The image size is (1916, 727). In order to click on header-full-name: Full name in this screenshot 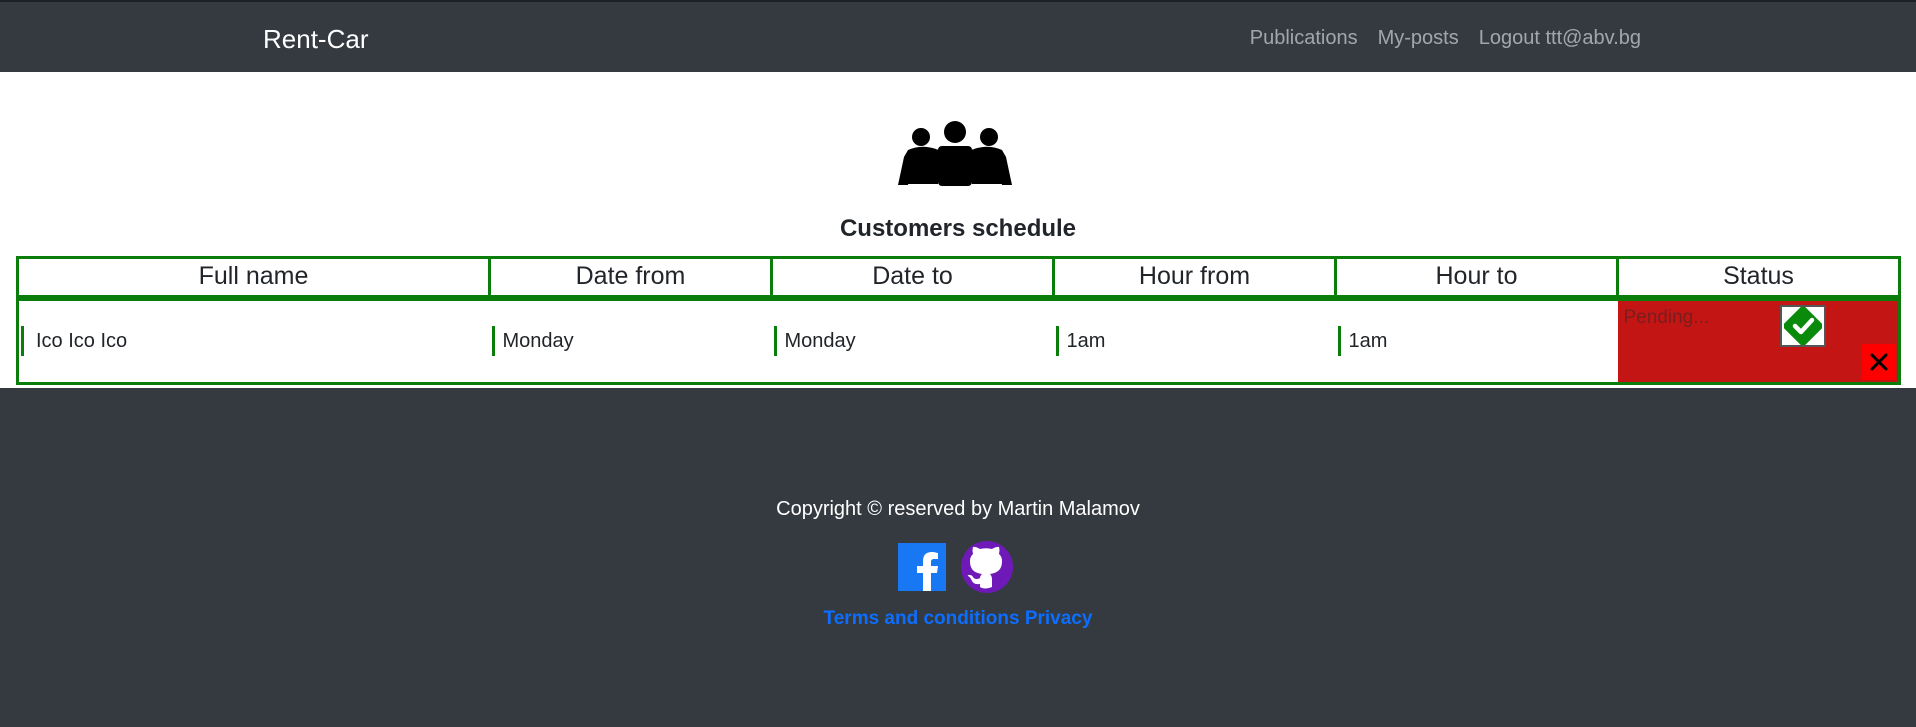, I will do `click(253, 277)`.